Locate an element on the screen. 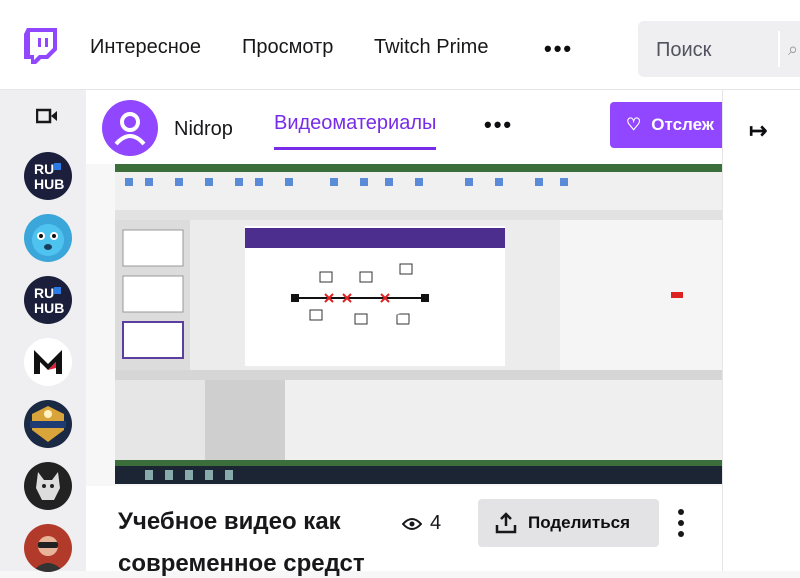 This screenshot has height=578, width=800. nav-more-button: ••• is located at coordinates (558, 49).